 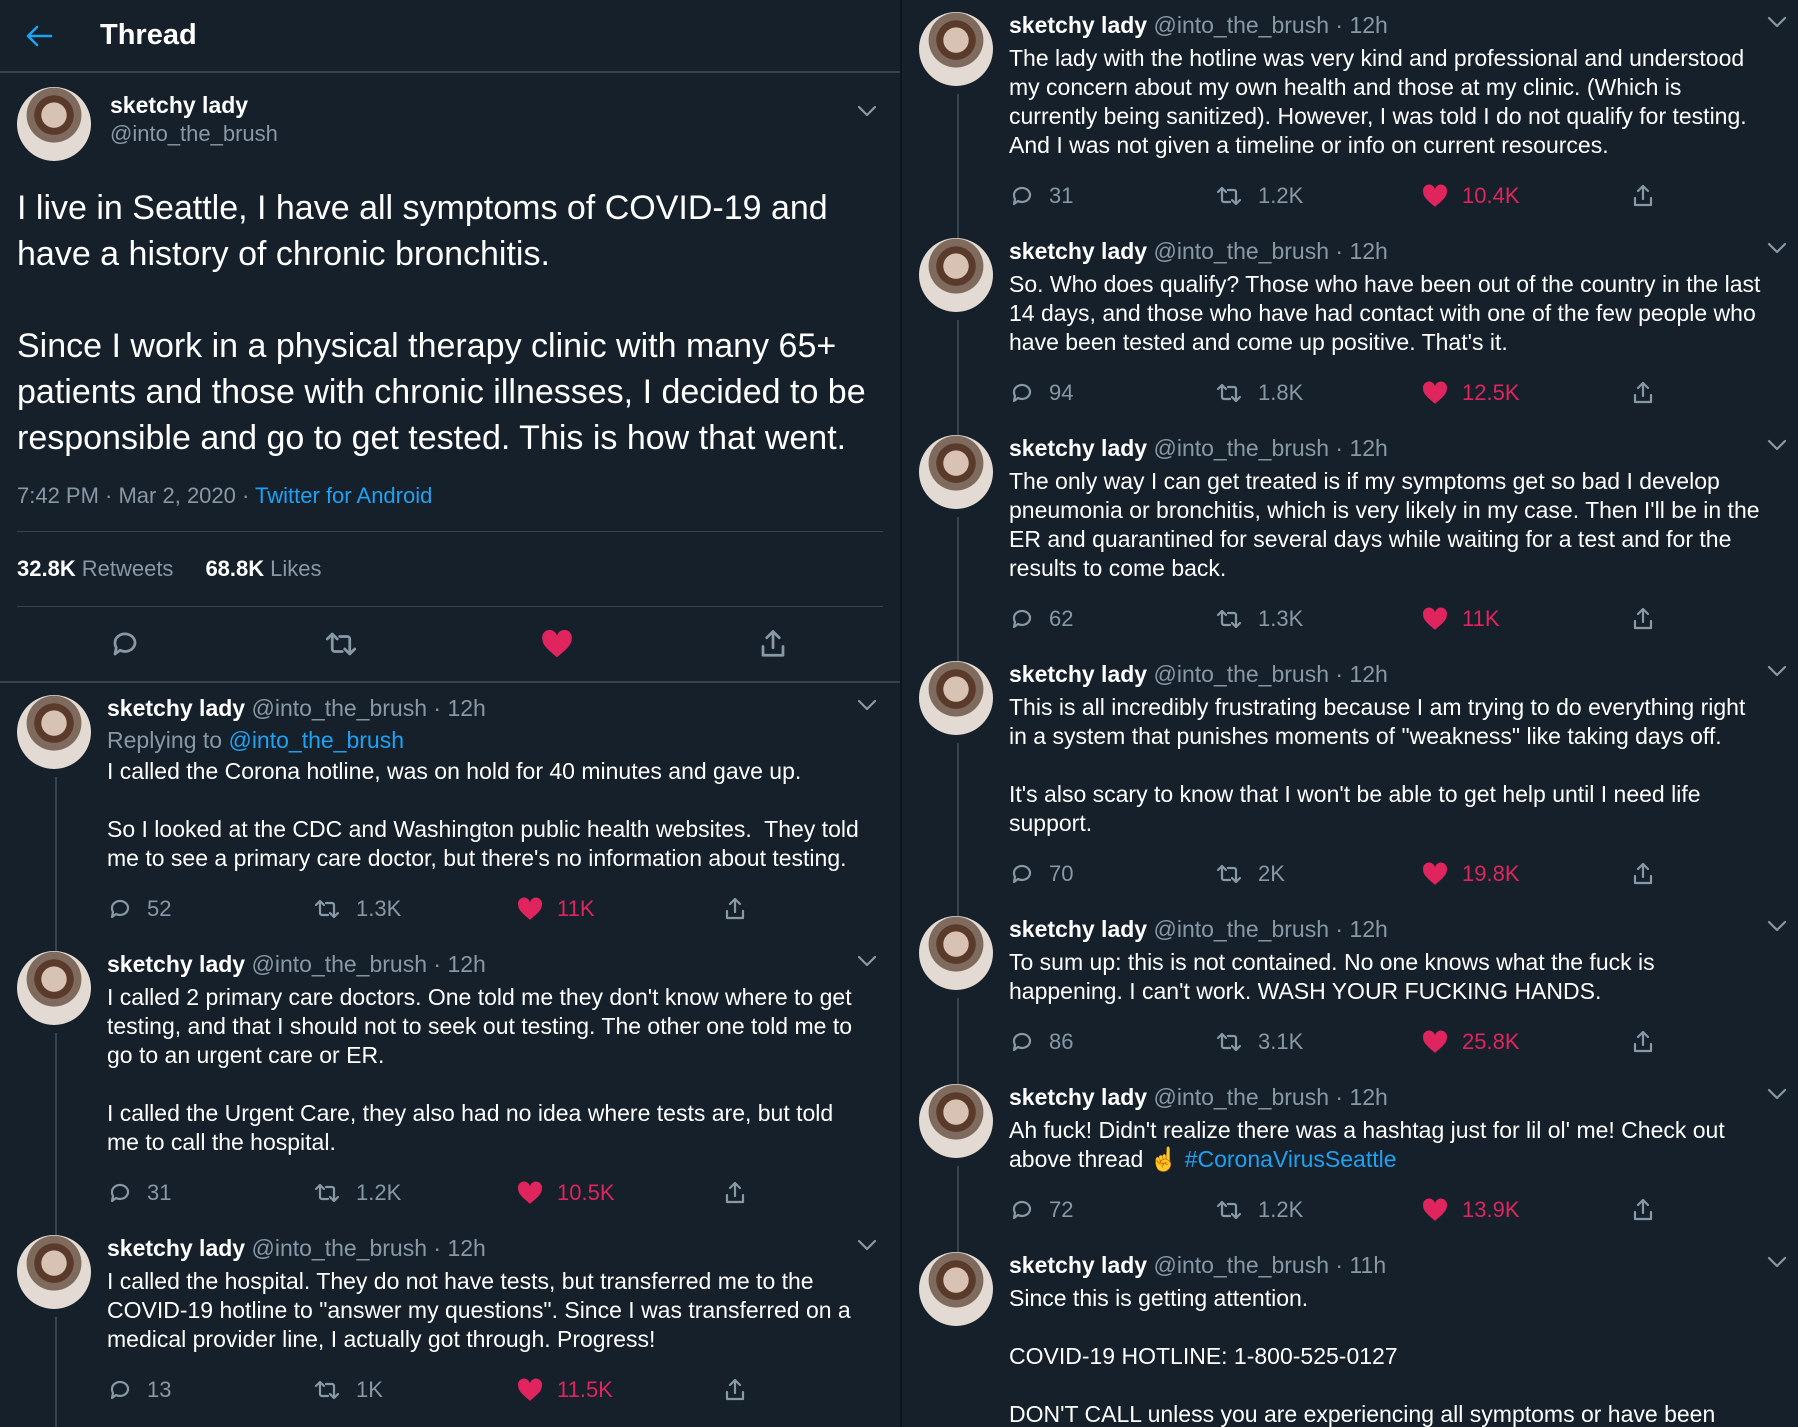 I want to click on like-button, so click(x=557, y=644).